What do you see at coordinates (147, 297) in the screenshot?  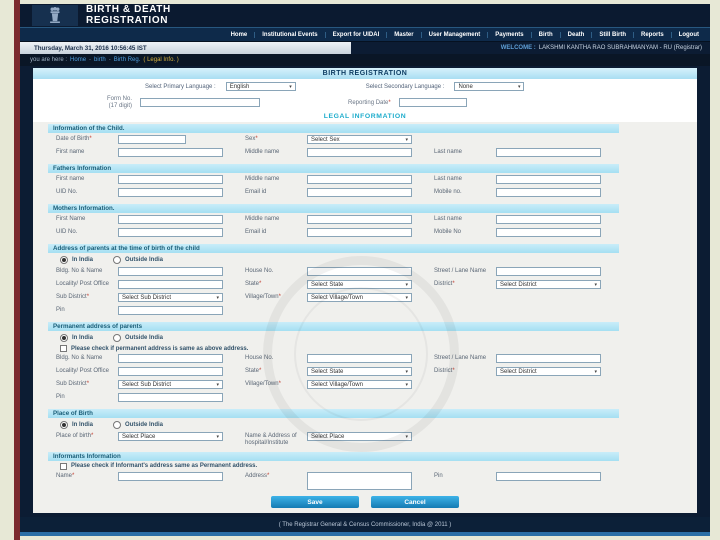 I see `select-value: Select Sub District` at bounding box center [147, 297].